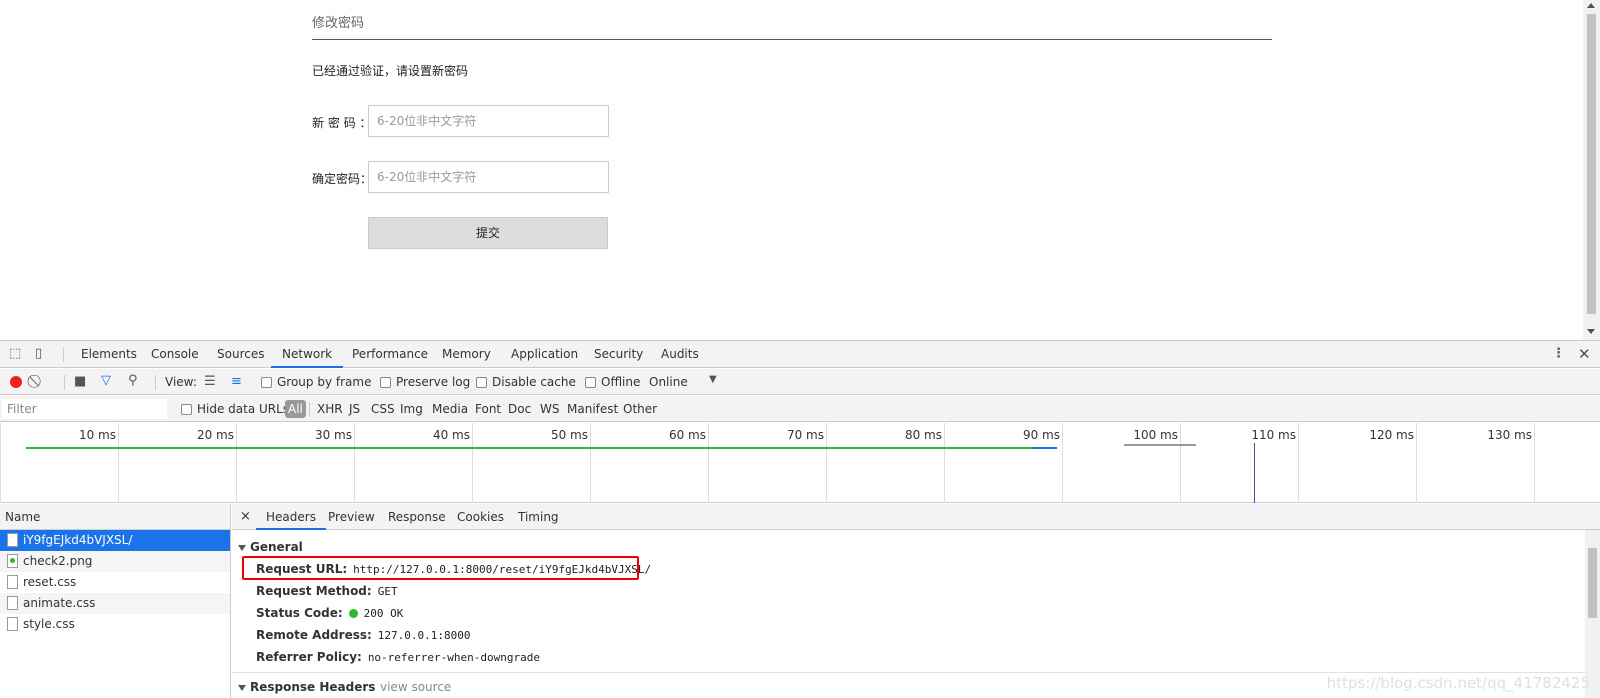 This screenshot has height=698, width=1600. Describe the element at coordinates (80, 381) in the screenshot. I see `capture-screenshots-icon: ■` at that location.